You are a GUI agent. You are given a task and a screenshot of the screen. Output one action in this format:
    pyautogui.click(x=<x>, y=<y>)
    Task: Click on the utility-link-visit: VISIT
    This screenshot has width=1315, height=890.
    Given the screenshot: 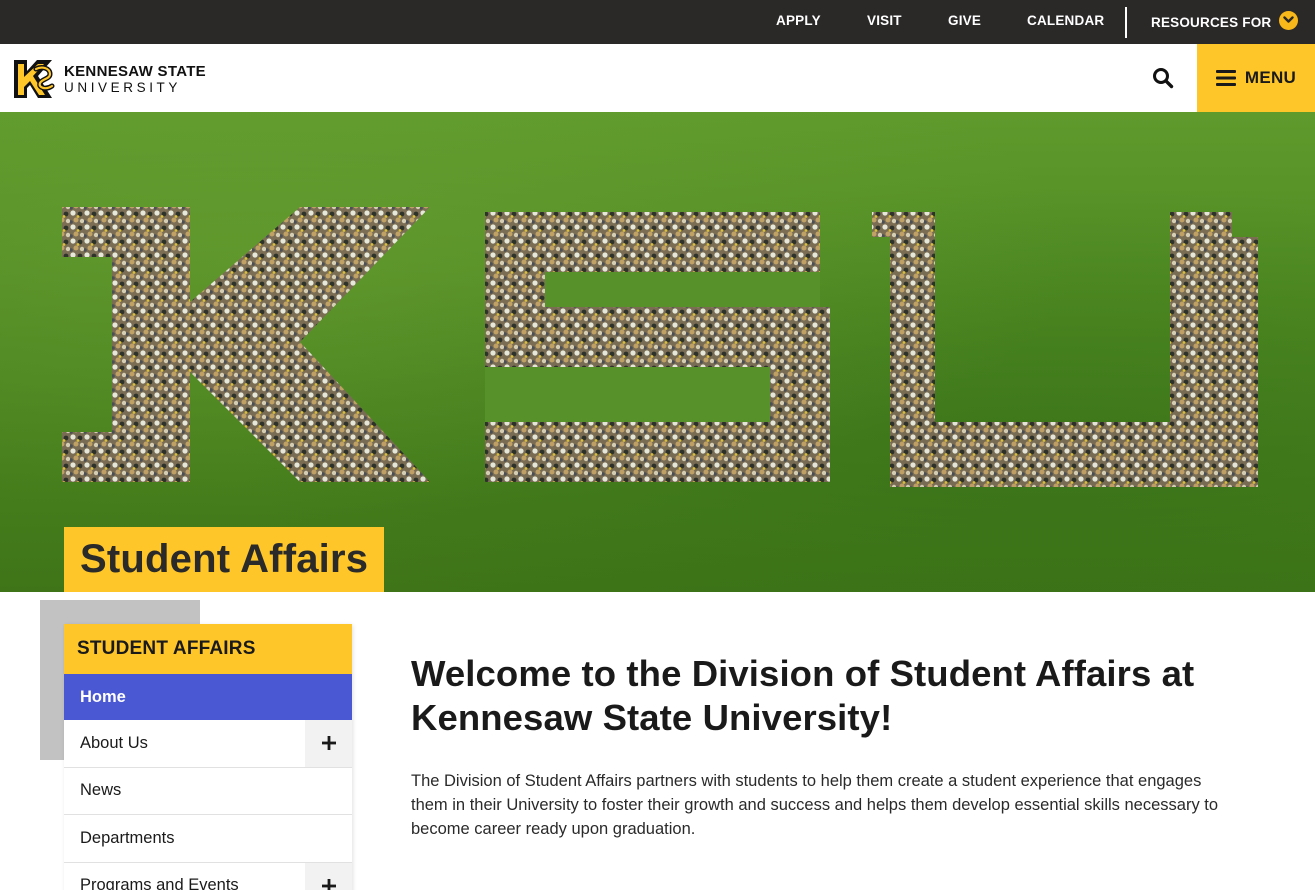 What is the action you would take?
    pyautogui.click(x=884, y=22)
    